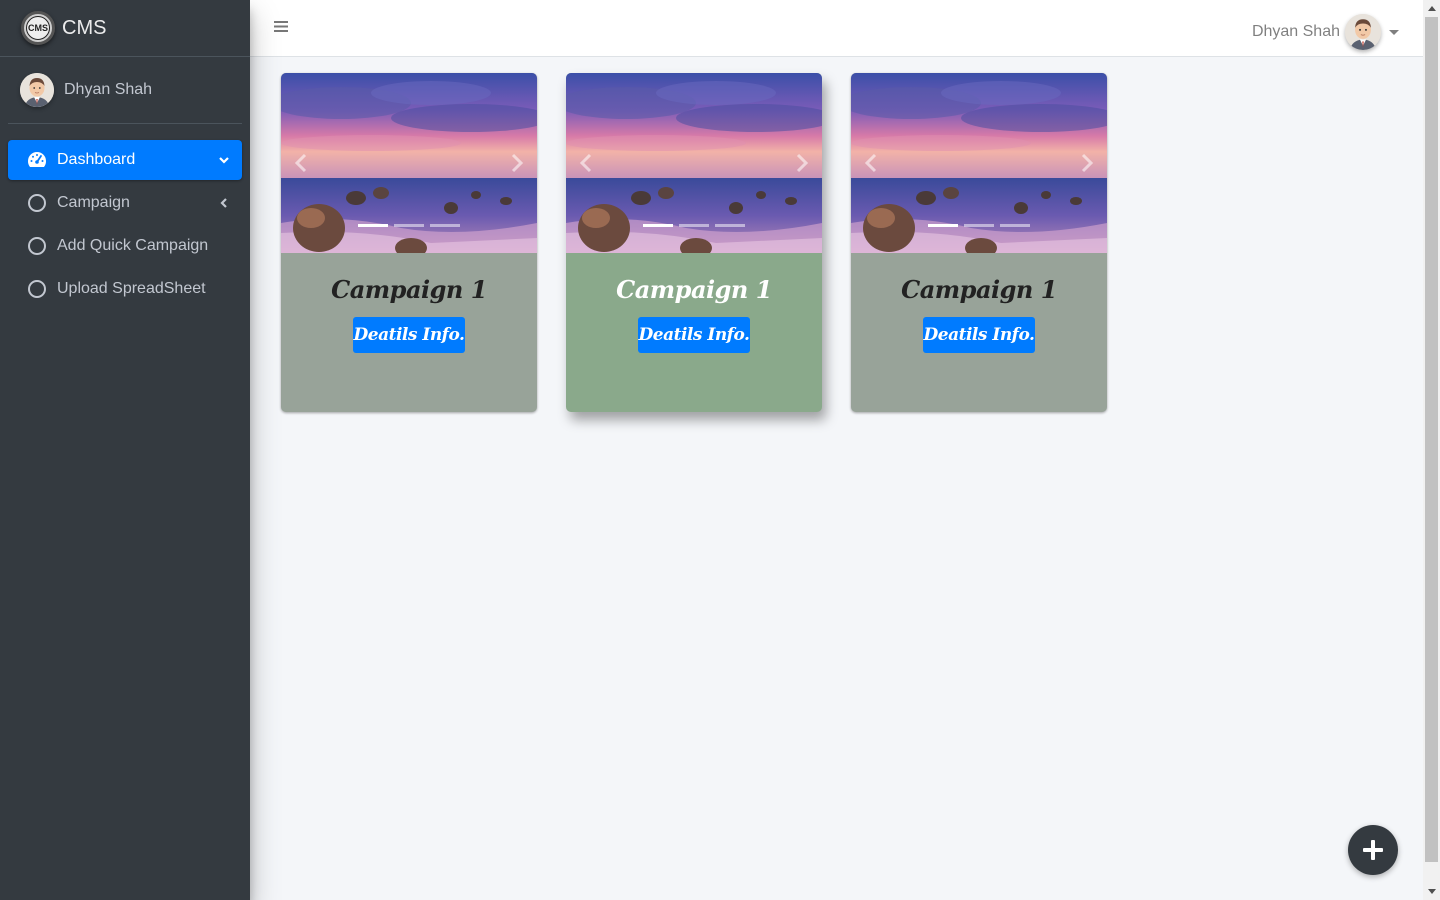 The image size is (1440, 900). I want to click on sidebar-item-label: Add Quick Campaign, so click(133, 245).